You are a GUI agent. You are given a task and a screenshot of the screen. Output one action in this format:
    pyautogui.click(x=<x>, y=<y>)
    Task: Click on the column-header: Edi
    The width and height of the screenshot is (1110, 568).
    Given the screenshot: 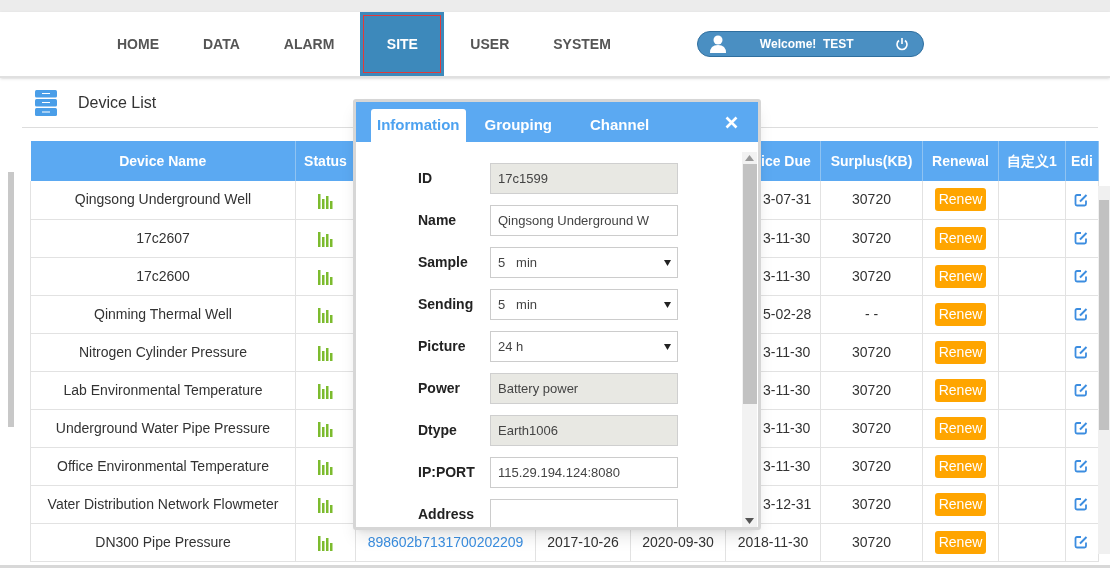 What is the action you would take?
    pyautogui.click(x=1082, y=160)
    